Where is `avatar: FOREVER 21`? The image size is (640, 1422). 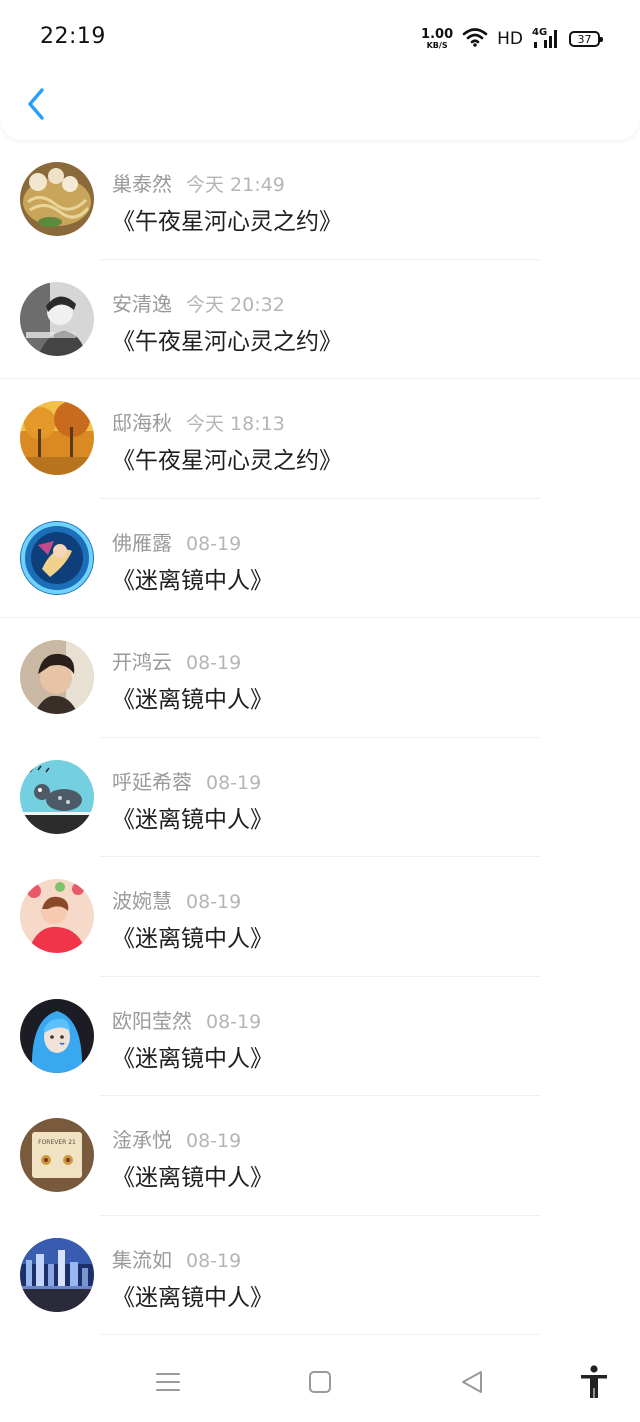 avatar: FOREVER 21 is located at coordinates (57, 1155).